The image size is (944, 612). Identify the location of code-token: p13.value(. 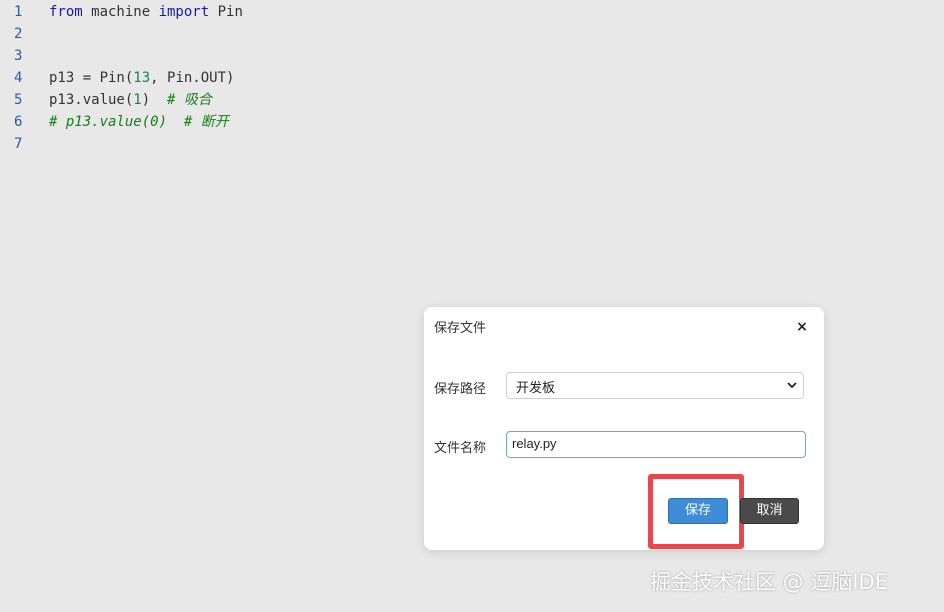
(91, 100).